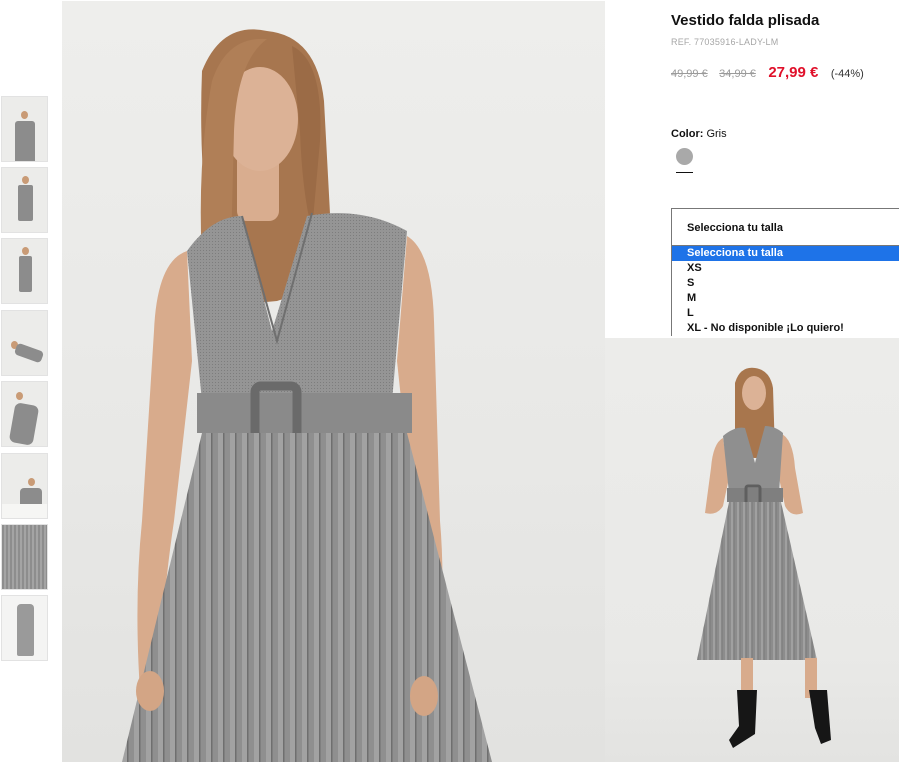  What do you see at coordinates (785, 328) in the screenshot?
I see `size-option-xl: XL - No disponible ¡Lo quiero!` at bounding box center [785, 328].